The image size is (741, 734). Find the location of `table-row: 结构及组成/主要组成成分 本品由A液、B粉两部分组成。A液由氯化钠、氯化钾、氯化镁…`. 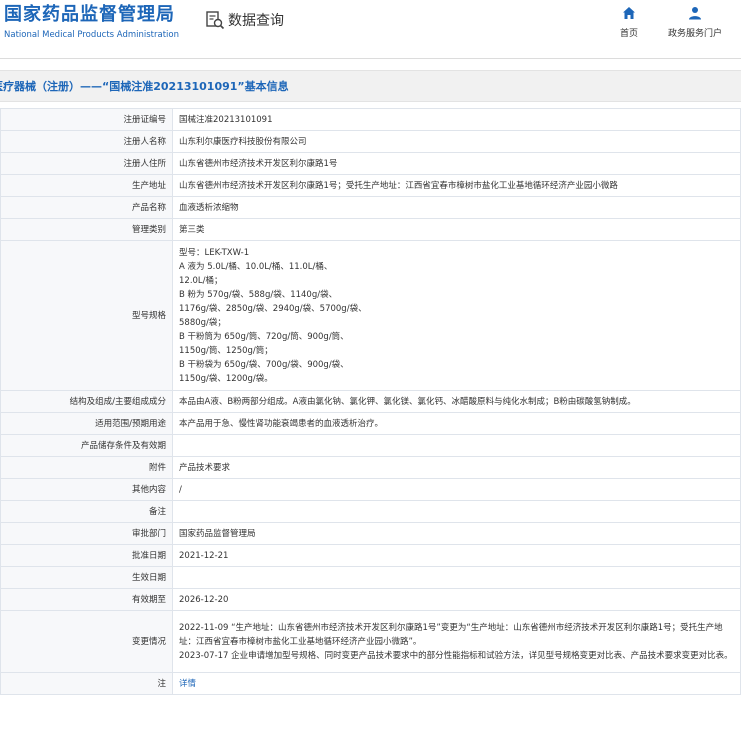

table-row: 结构及组成/主要组成成分 本品由A液、B粉两部分组成。A液由氯化钠、氯化钾、氯化镁… is located at coordinates (370, 401).